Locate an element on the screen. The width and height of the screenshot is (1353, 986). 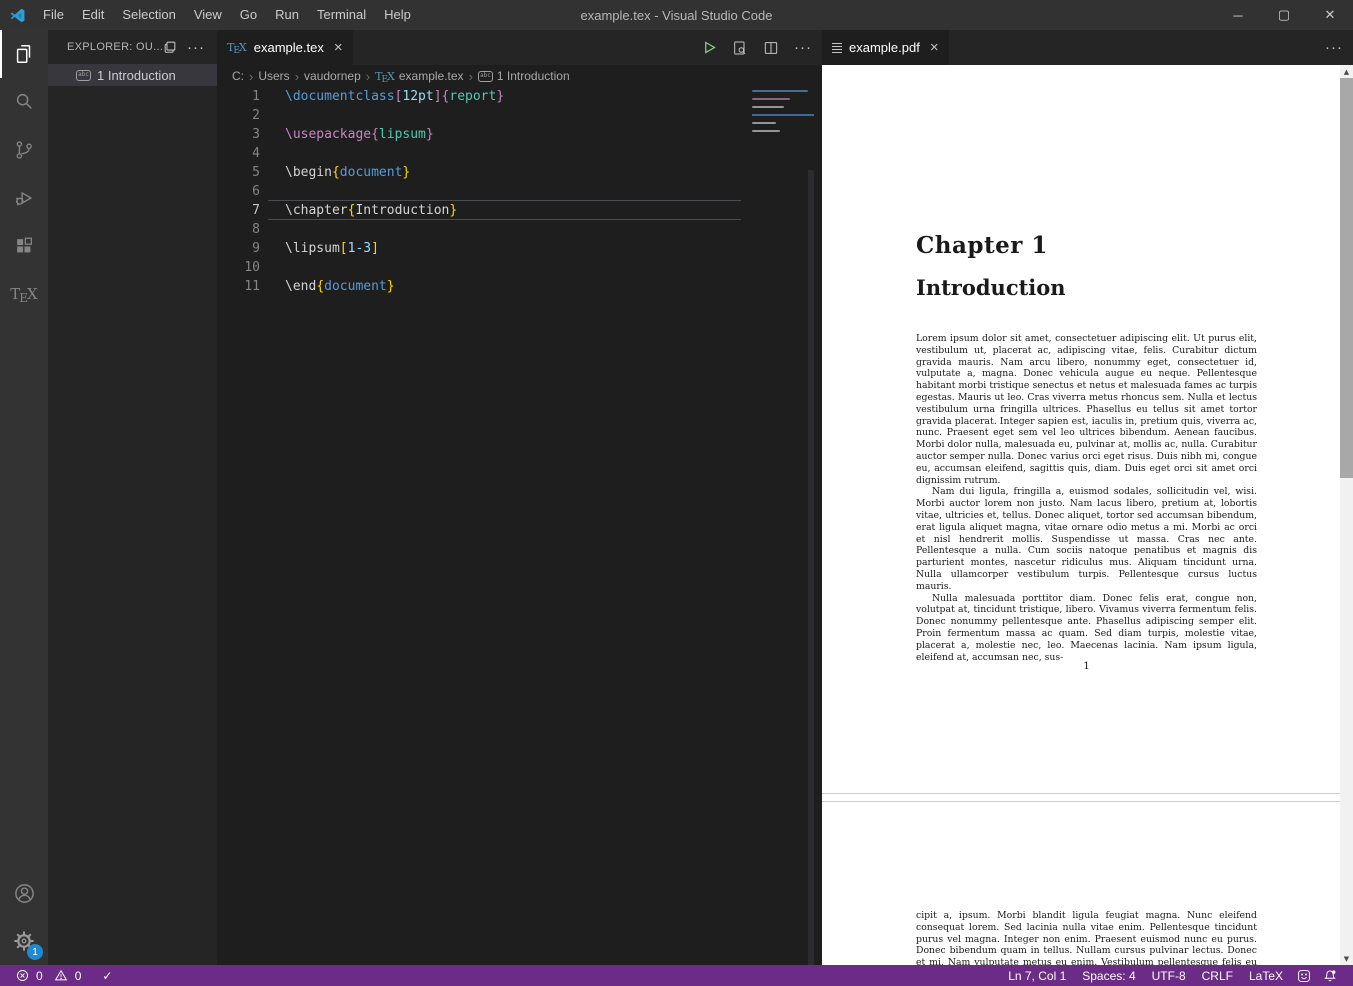
menu-run: Run is located at coordinates (287, 15).